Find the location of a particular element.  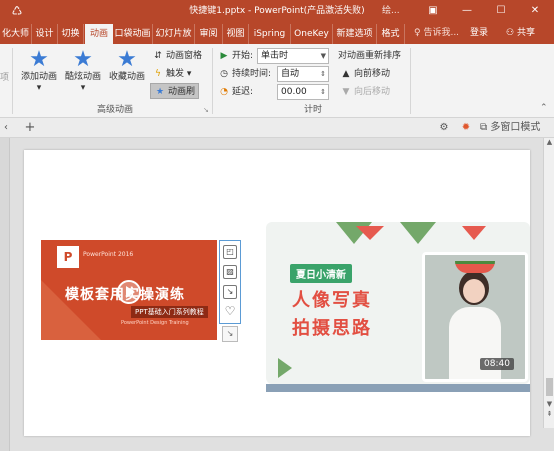

tab-onekey: OneKey is located at coordinates (312, 34).